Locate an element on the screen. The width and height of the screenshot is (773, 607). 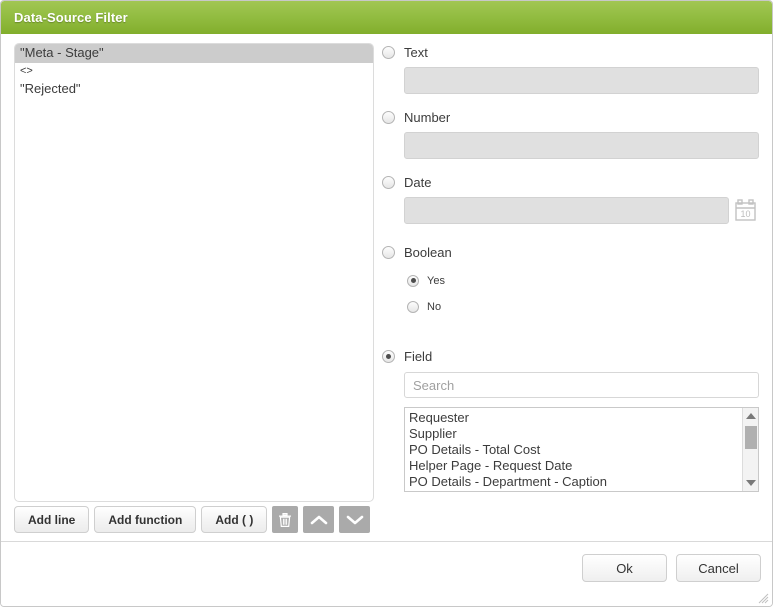
dialog-titlebar: Data-Source Filter is located at coordinates (386, 17).